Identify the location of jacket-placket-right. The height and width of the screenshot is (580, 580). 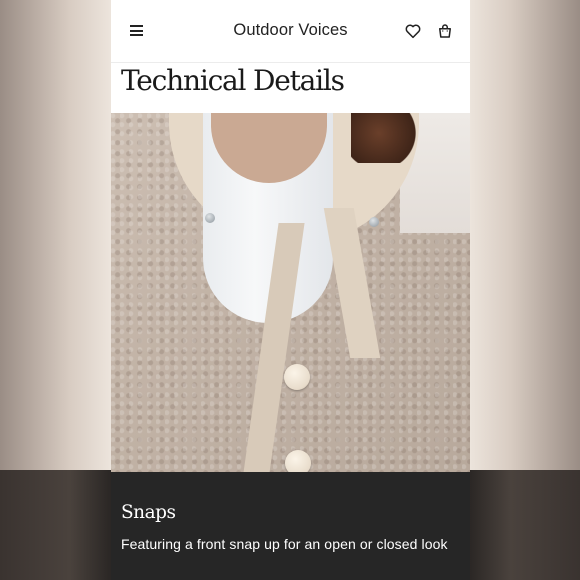
(352, 283).